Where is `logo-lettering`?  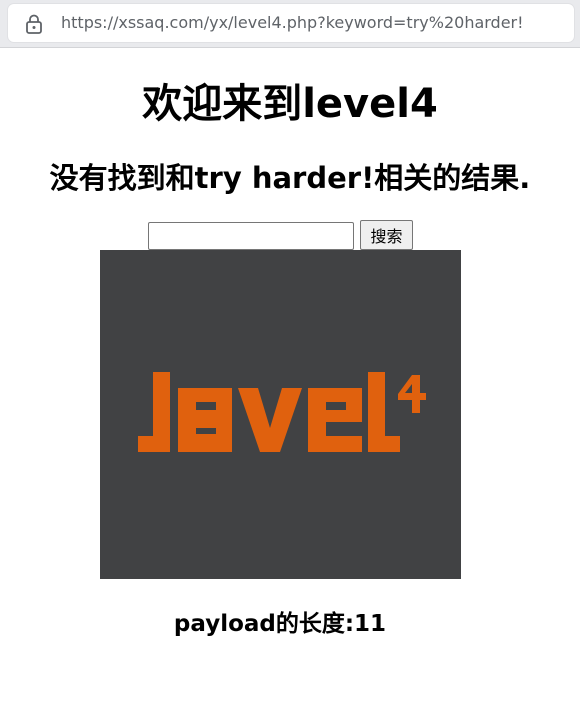 logo-lettering is located at coordinates (282, 412).